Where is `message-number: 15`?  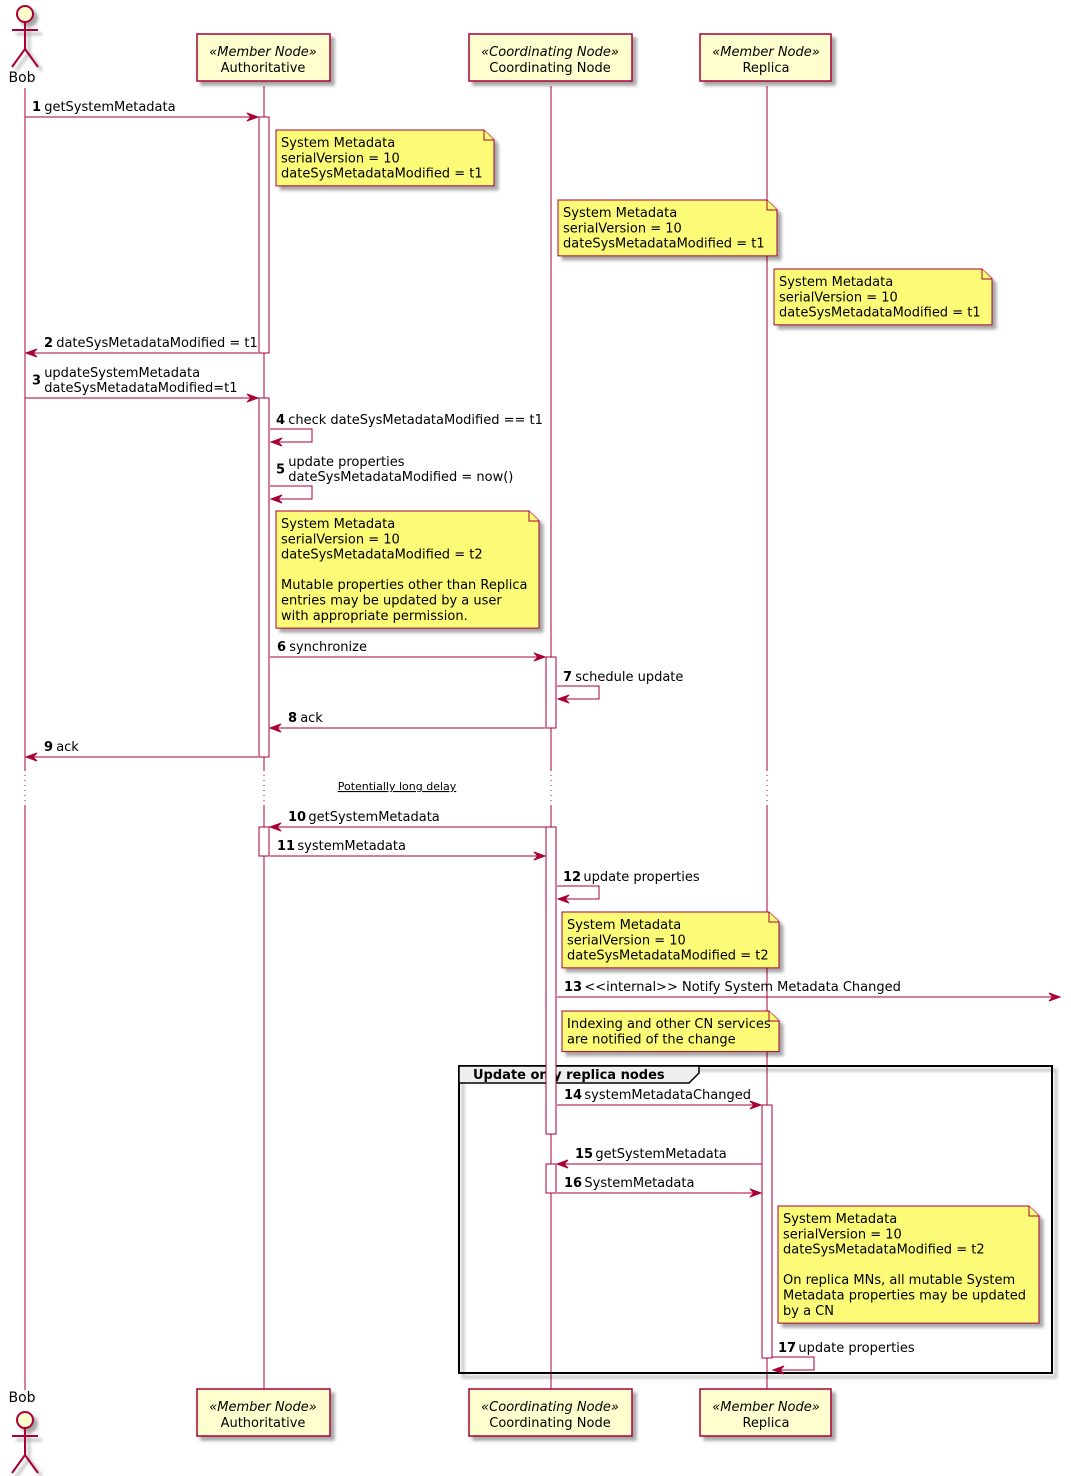
message-number: 15 is located at coordinates (584, 1154).